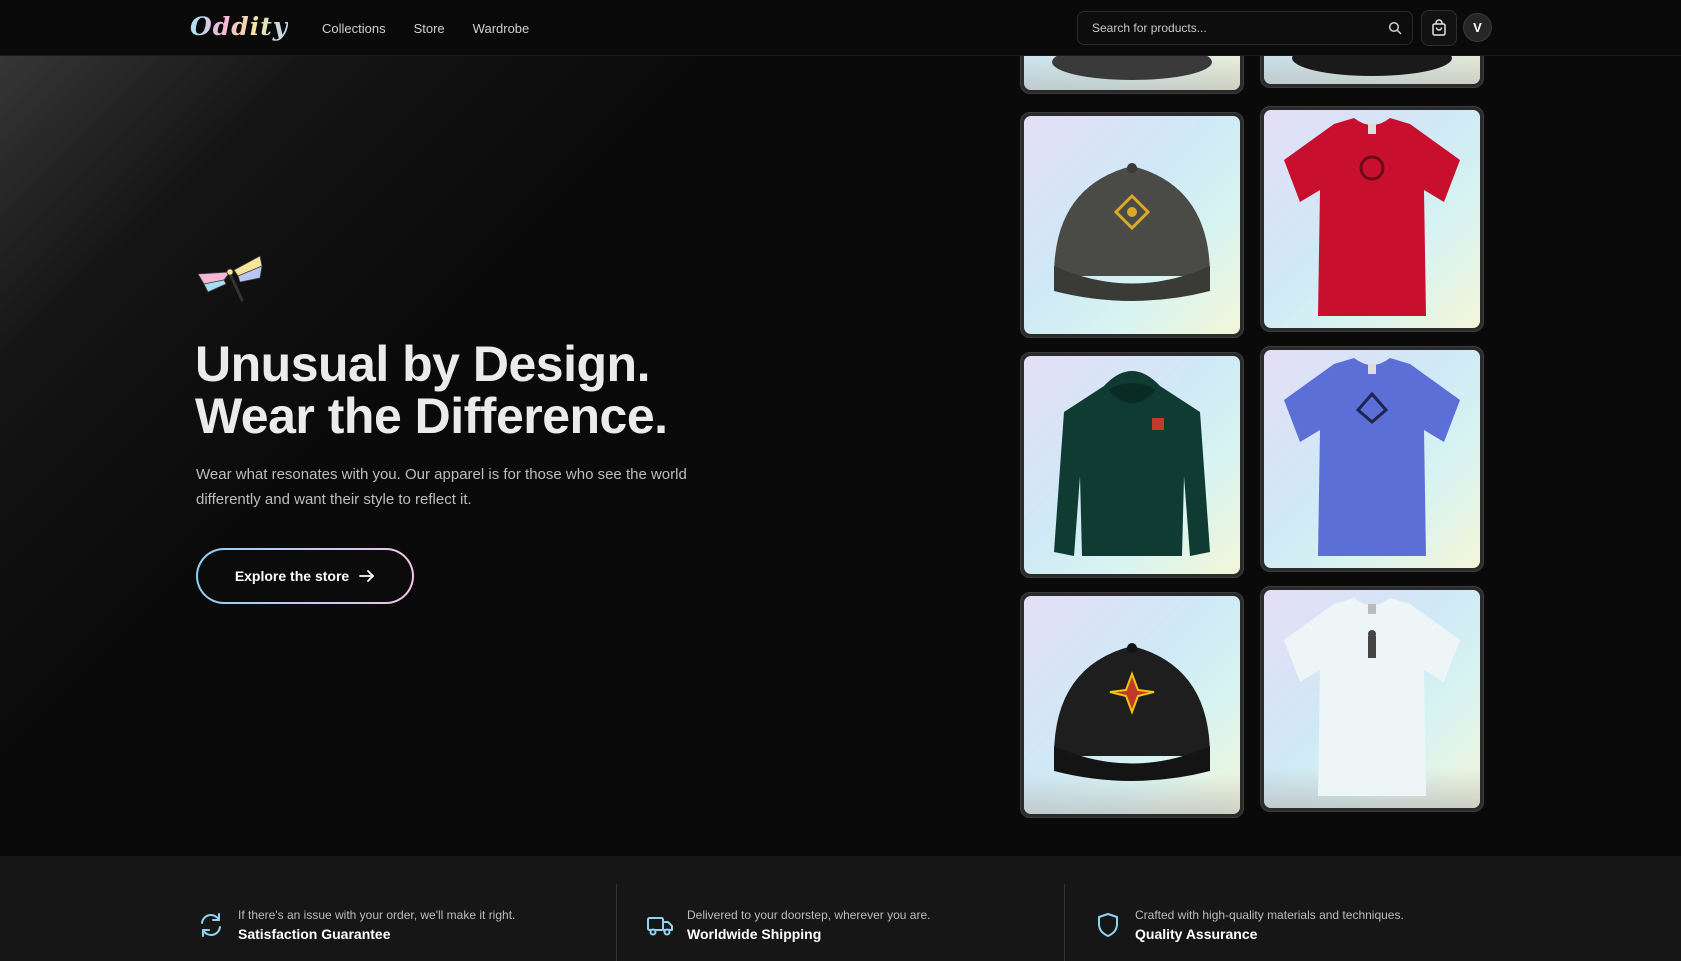 This screenshot has height=961, width=1681. Describe the element at coordinates (1477, 27) in the screenshot. I see `user-avatar: V` at that location.